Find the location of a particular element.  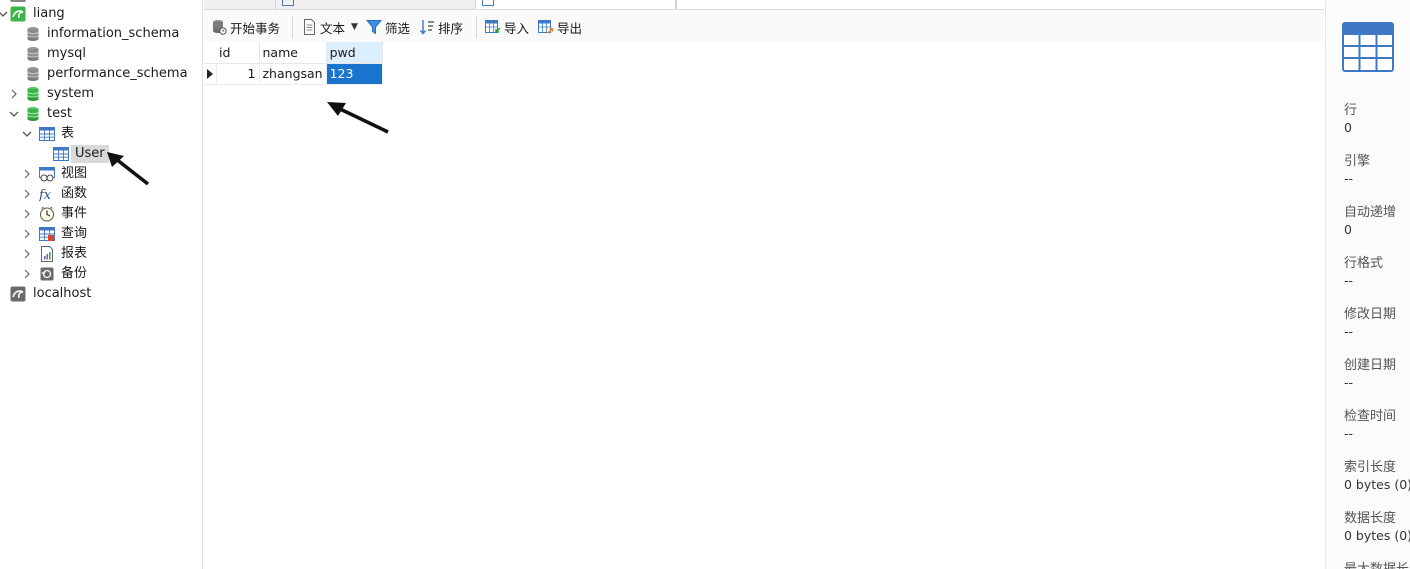

info-label: 引擎 is located at coordinates (1357, 161).